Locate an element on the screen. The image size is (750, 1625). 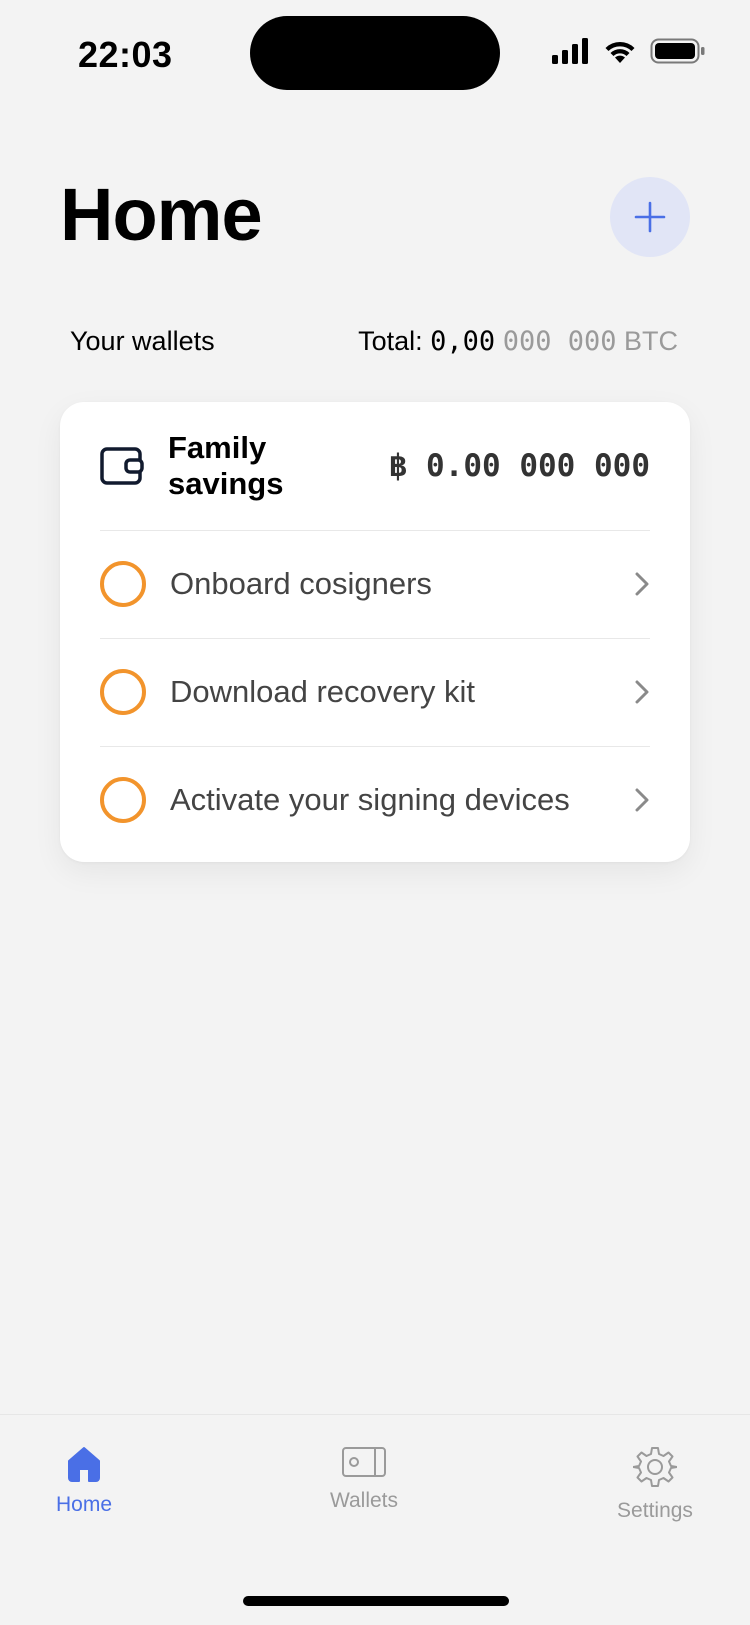
tab-label: Settings is located at coordinates (655, 1510).